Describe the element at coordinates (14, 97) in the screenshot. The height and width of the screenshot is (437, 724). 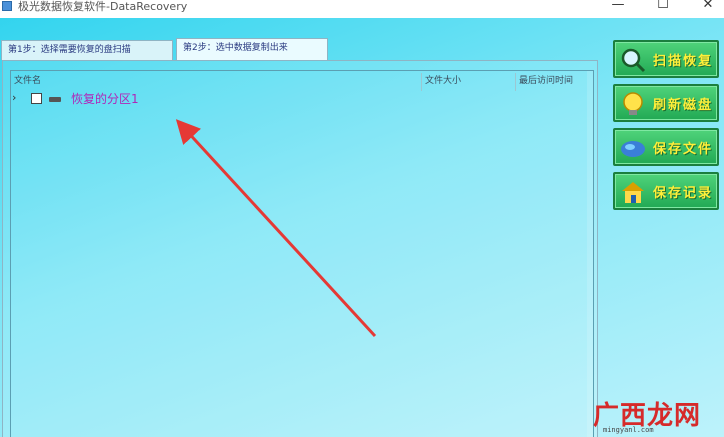
I see `expand-chevron-icon: ›` at that location.